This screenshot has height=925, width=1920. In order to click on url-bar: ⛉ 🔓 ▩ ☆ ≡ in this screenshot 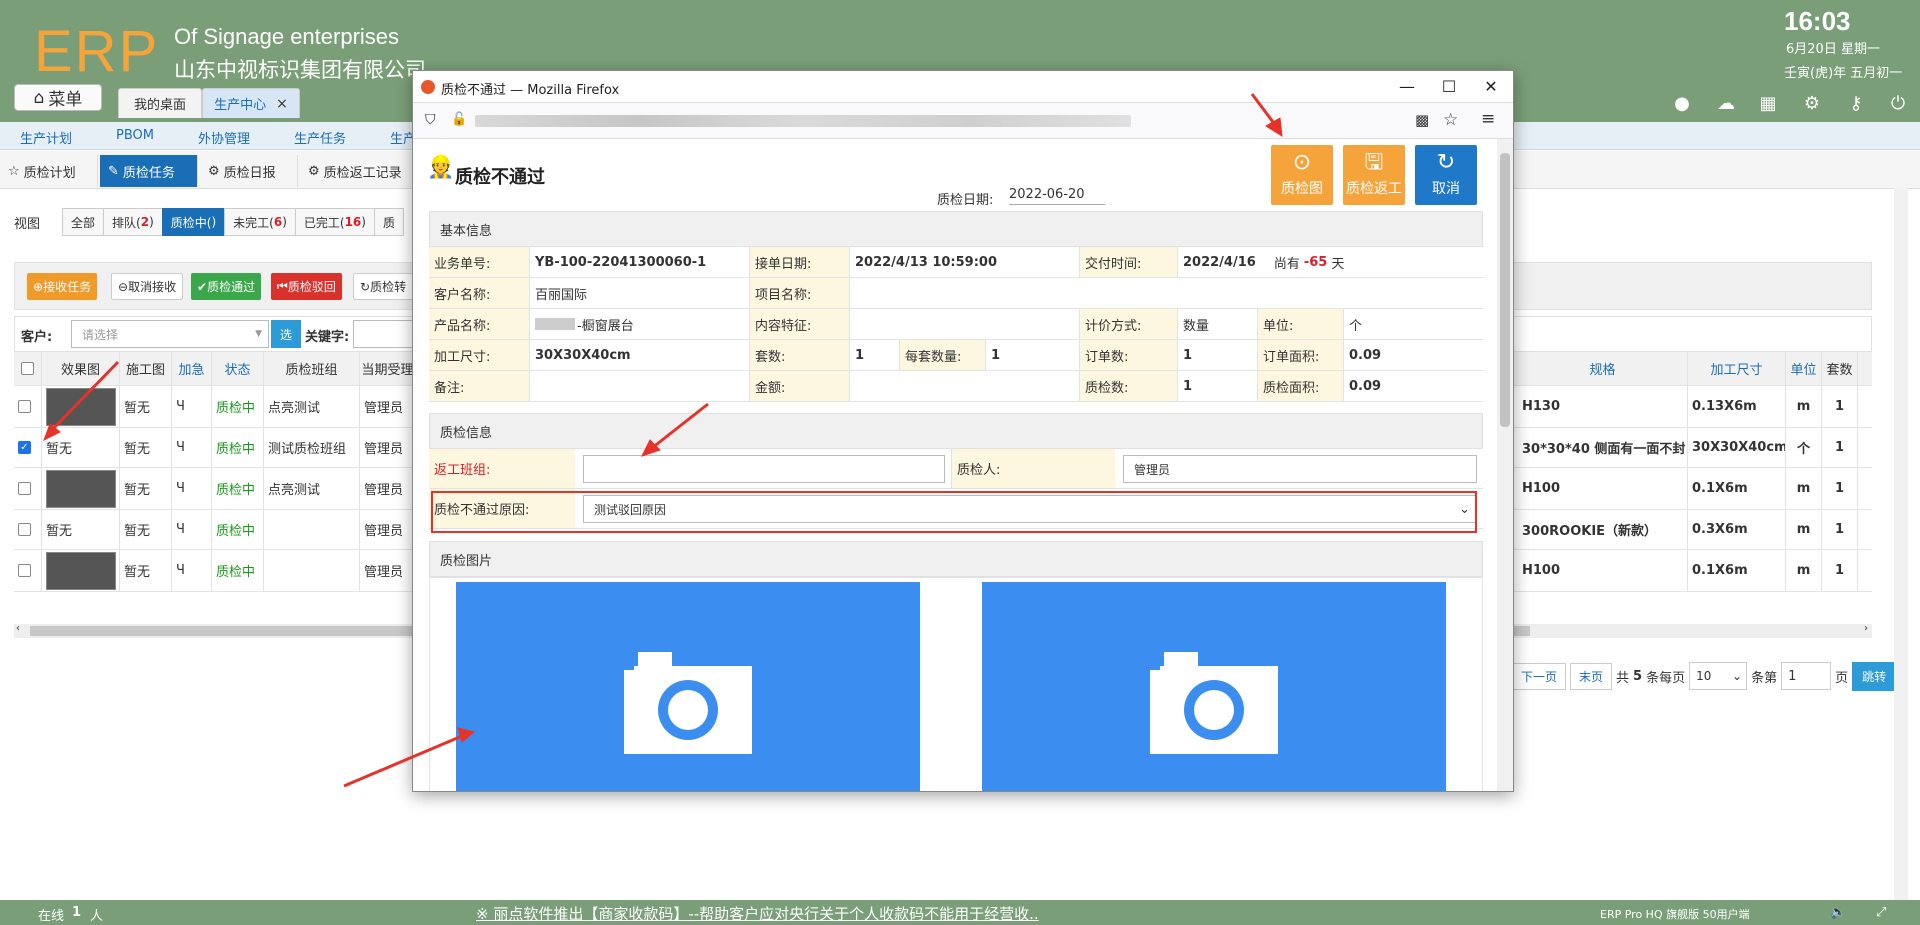, I will do `click(963, 121)`.